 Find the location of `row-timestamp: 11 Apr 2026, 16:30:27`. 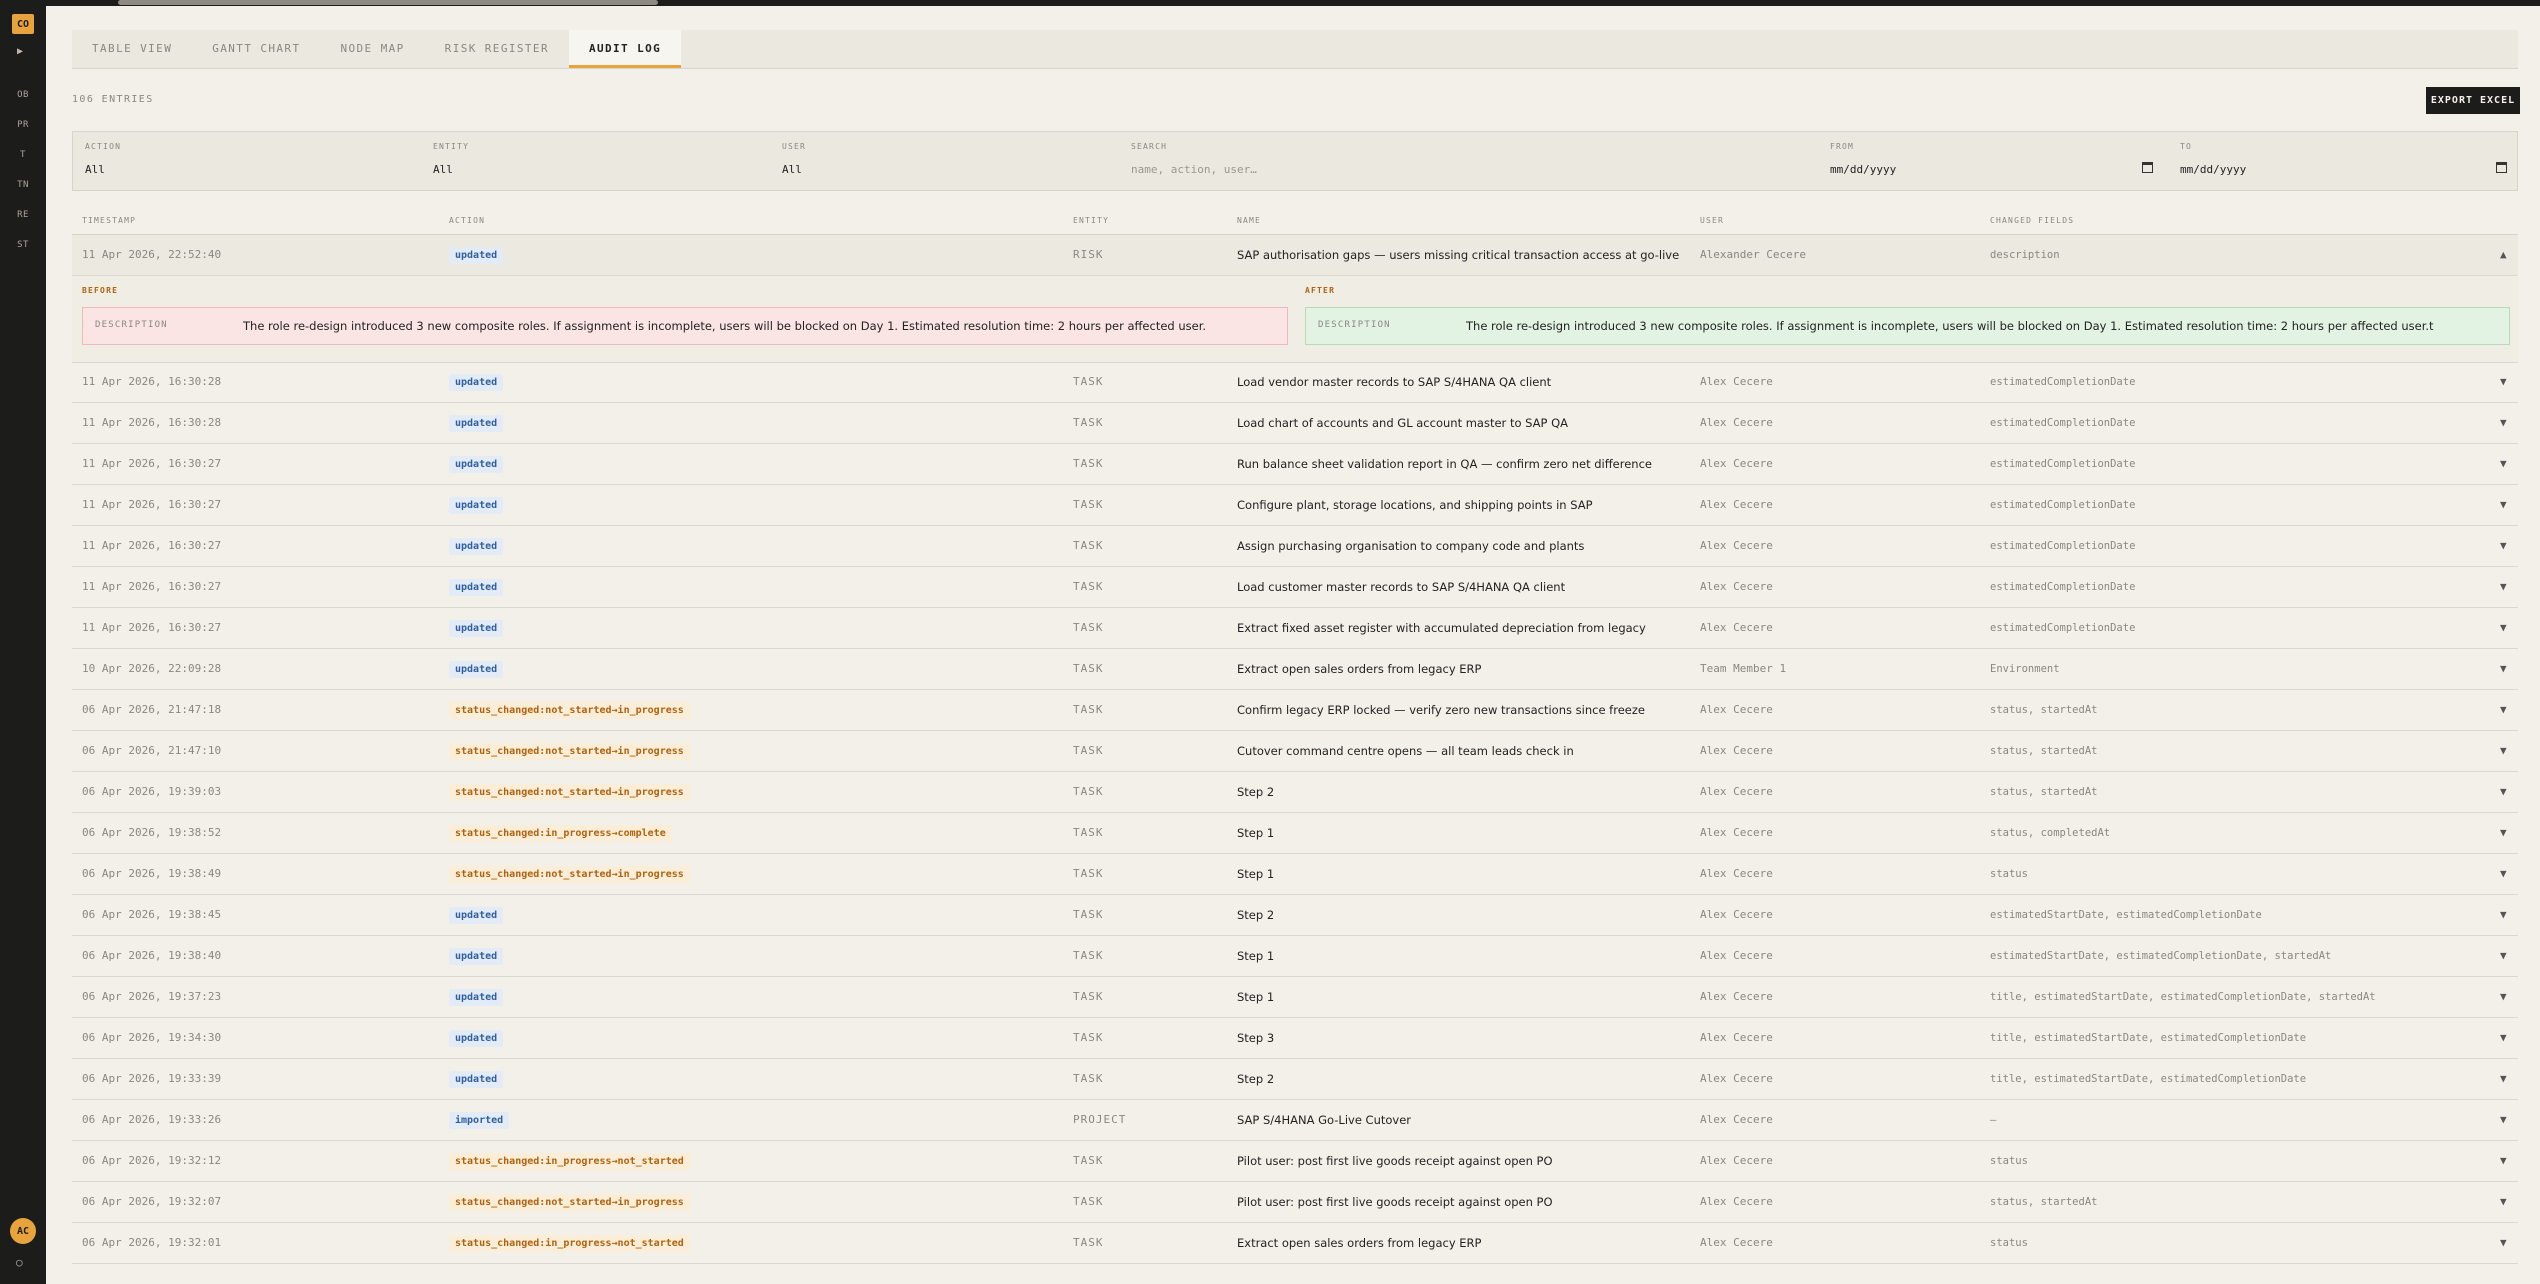

row-timestamp: 11 Apr 2026, 16:30:27 is located at coordinates (152, 627).